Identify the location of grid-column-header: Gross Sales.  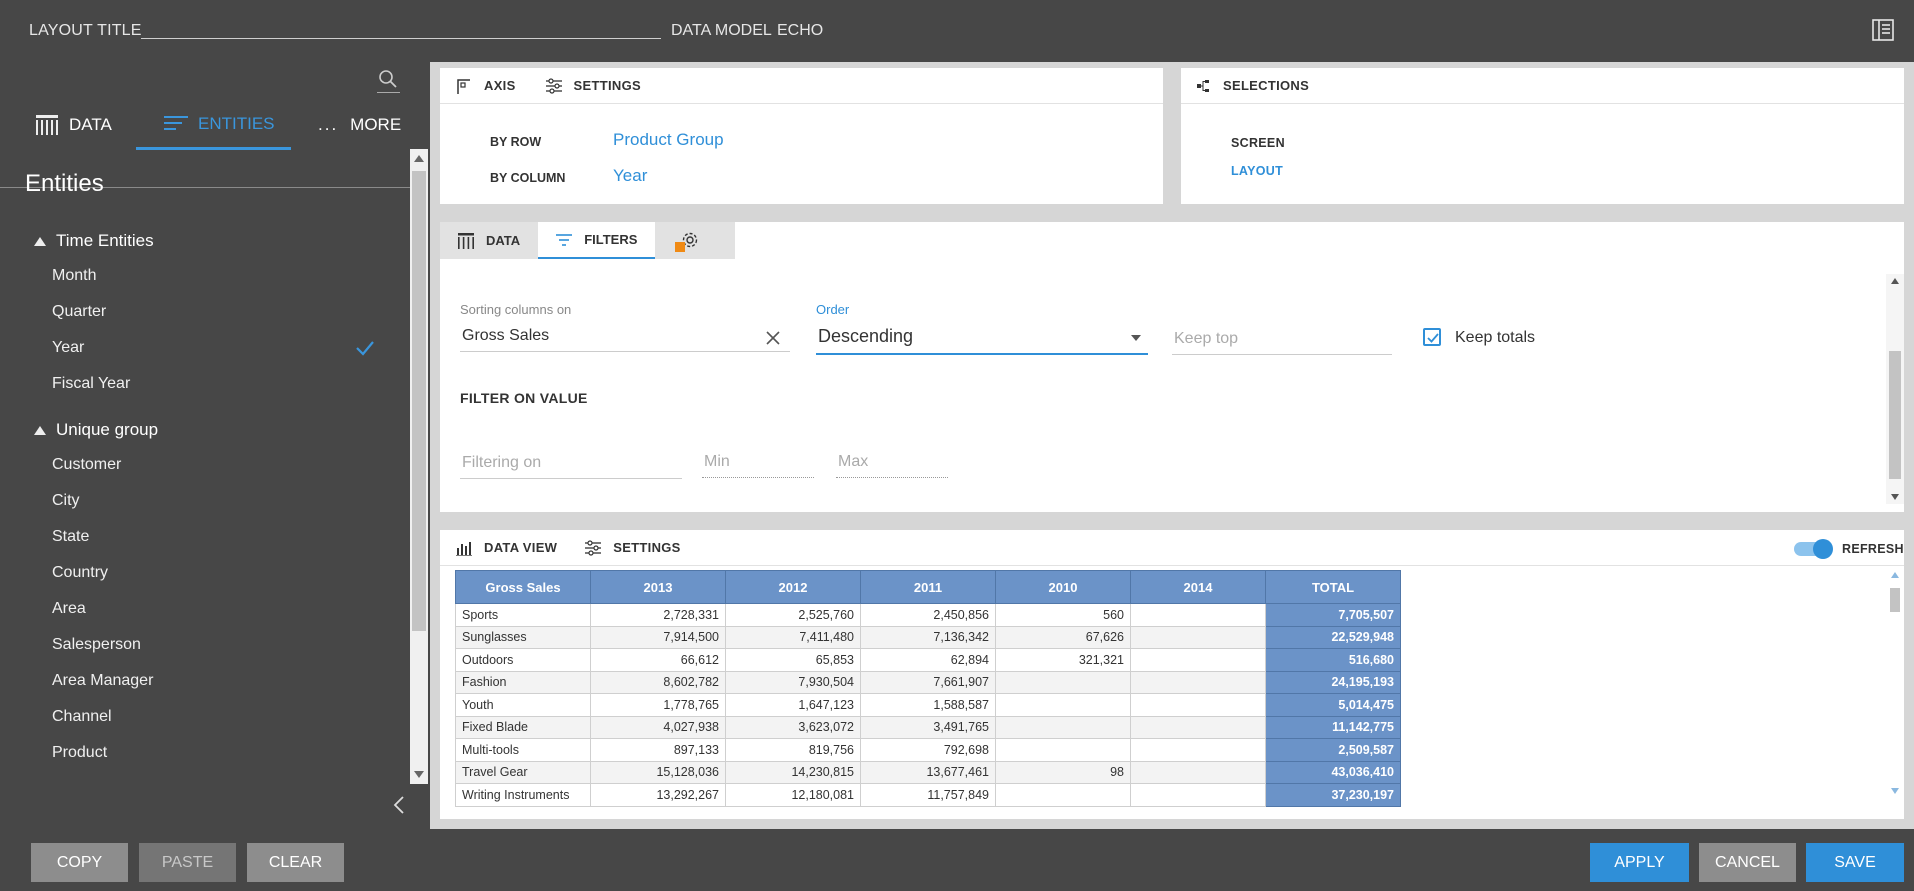
(523, 587).